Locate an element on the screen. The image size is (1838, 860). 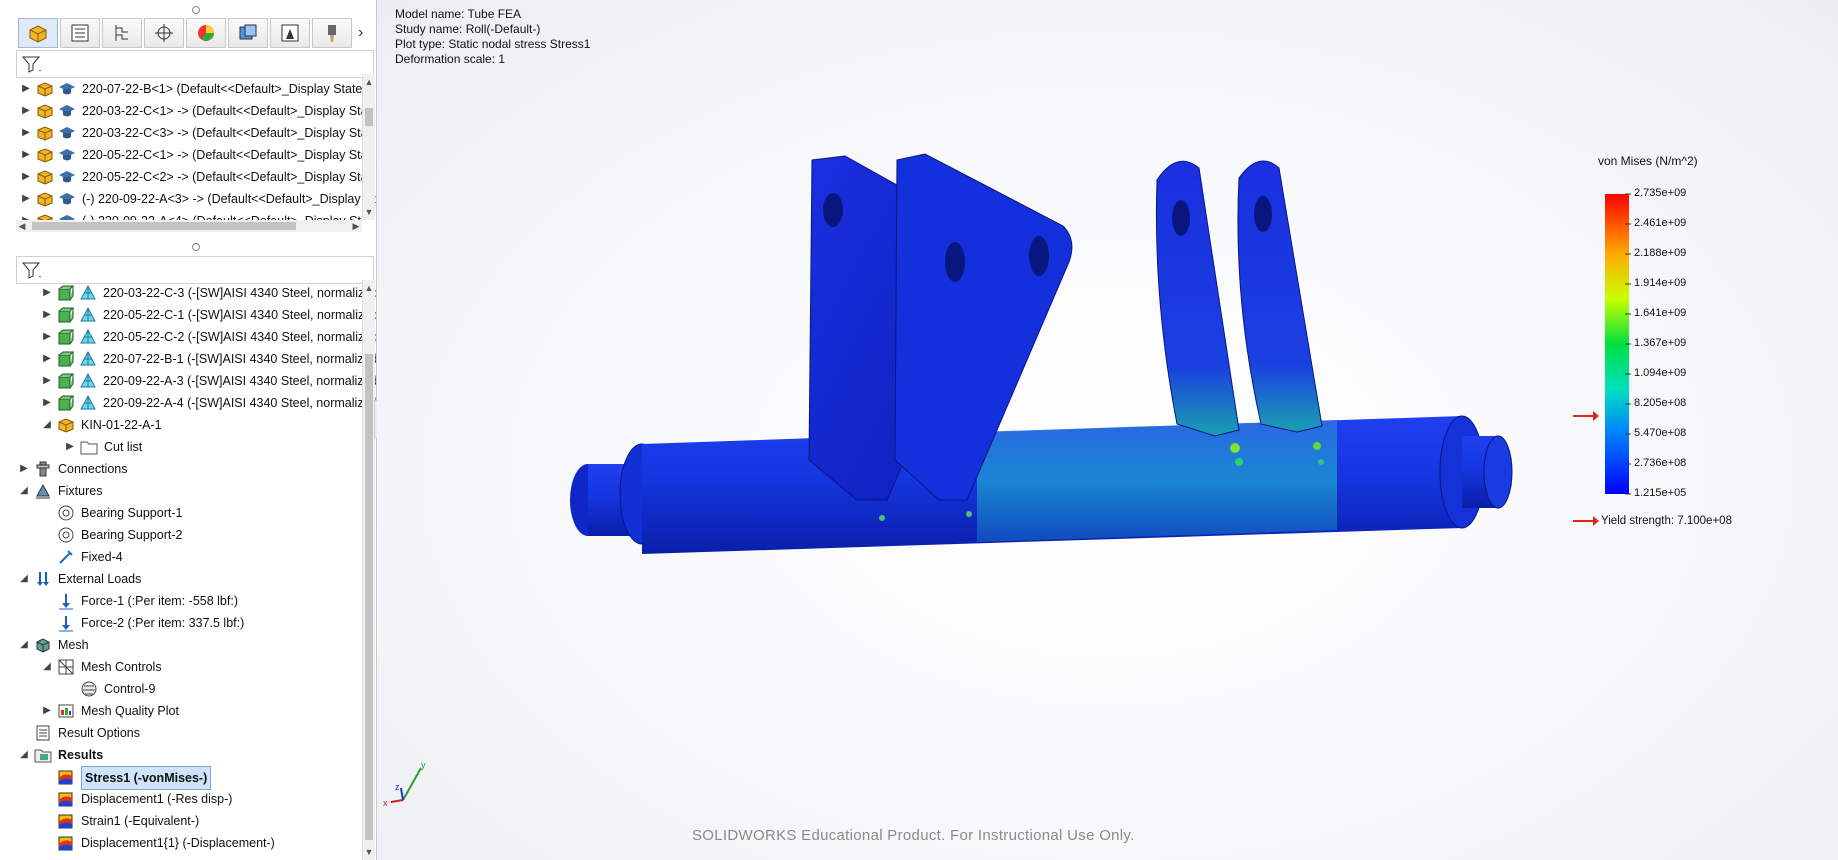
result-plot-item-label: Displacement1{1} (-Displacement-) is located at coordinates (178, 843).